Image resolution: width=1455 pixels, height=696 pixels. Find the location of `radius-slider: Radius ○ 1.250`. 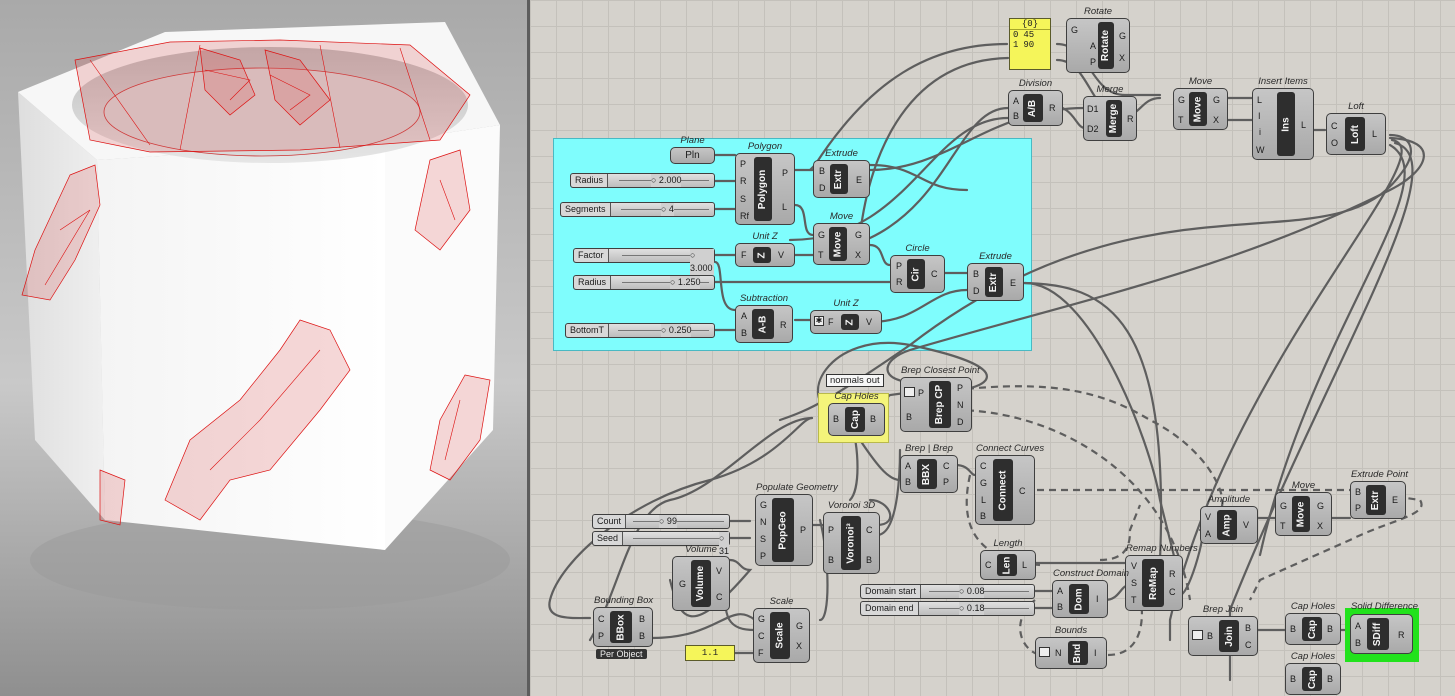

radius-slider: Radius ○ 1.250 is located at coordinates (644, 282).